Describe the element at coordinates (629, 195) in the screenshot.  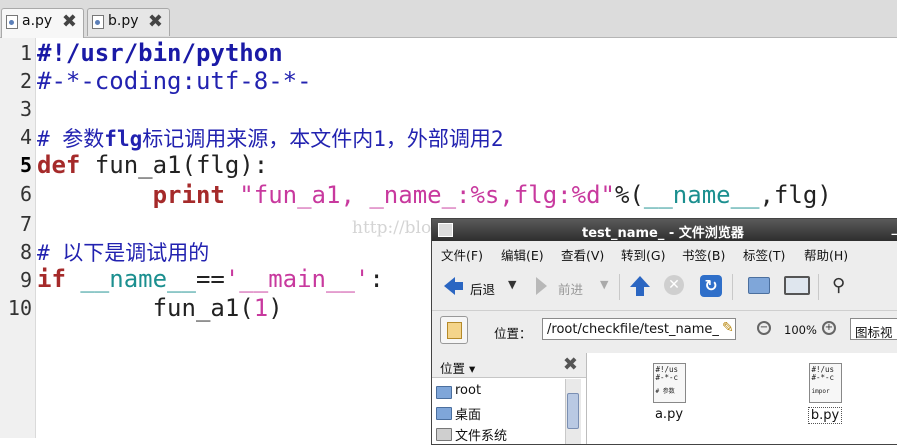
I see `operator: %(` at that location.